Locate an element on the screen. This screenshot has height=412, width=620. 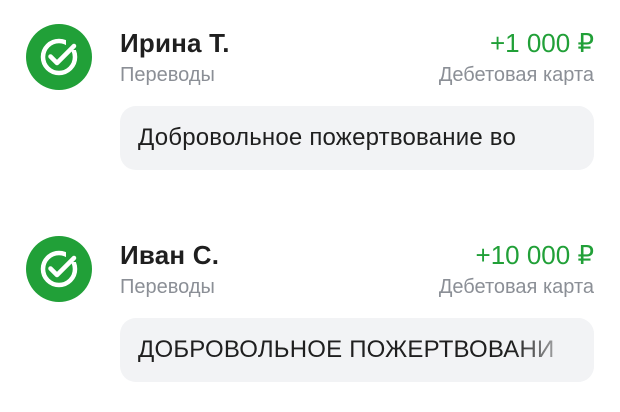
transaction-amount: +1 000 ₽ is located at coordinates (541, 43).